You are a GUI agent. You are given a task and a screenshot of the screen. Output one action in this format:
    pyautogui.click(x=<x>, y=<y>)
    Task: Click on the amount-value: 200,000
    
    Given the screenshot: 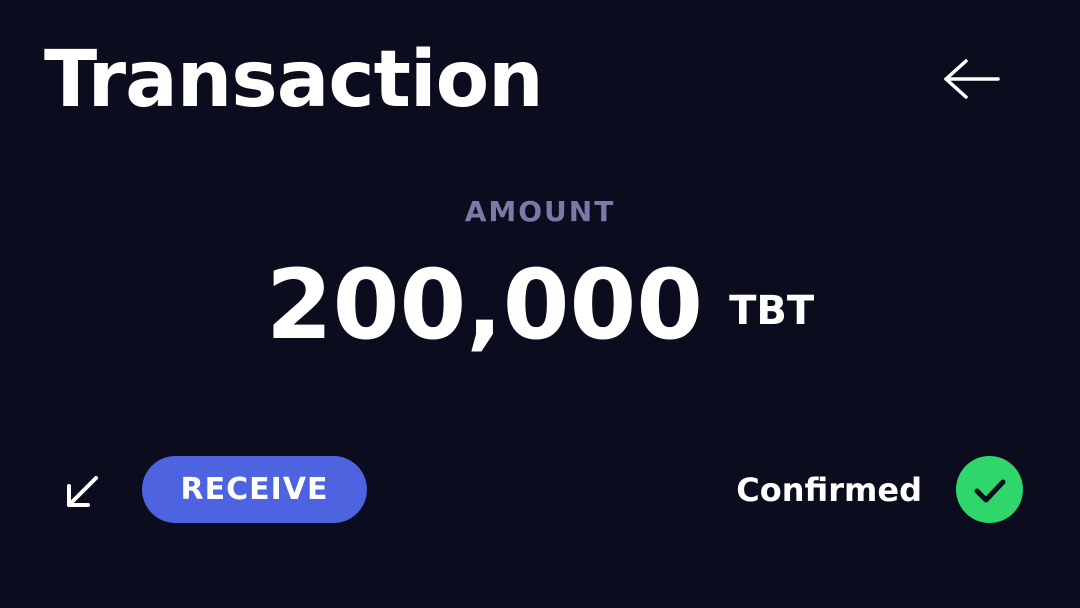 What is the action you would take?
    pyautogui.click(x=484, y=305)
    